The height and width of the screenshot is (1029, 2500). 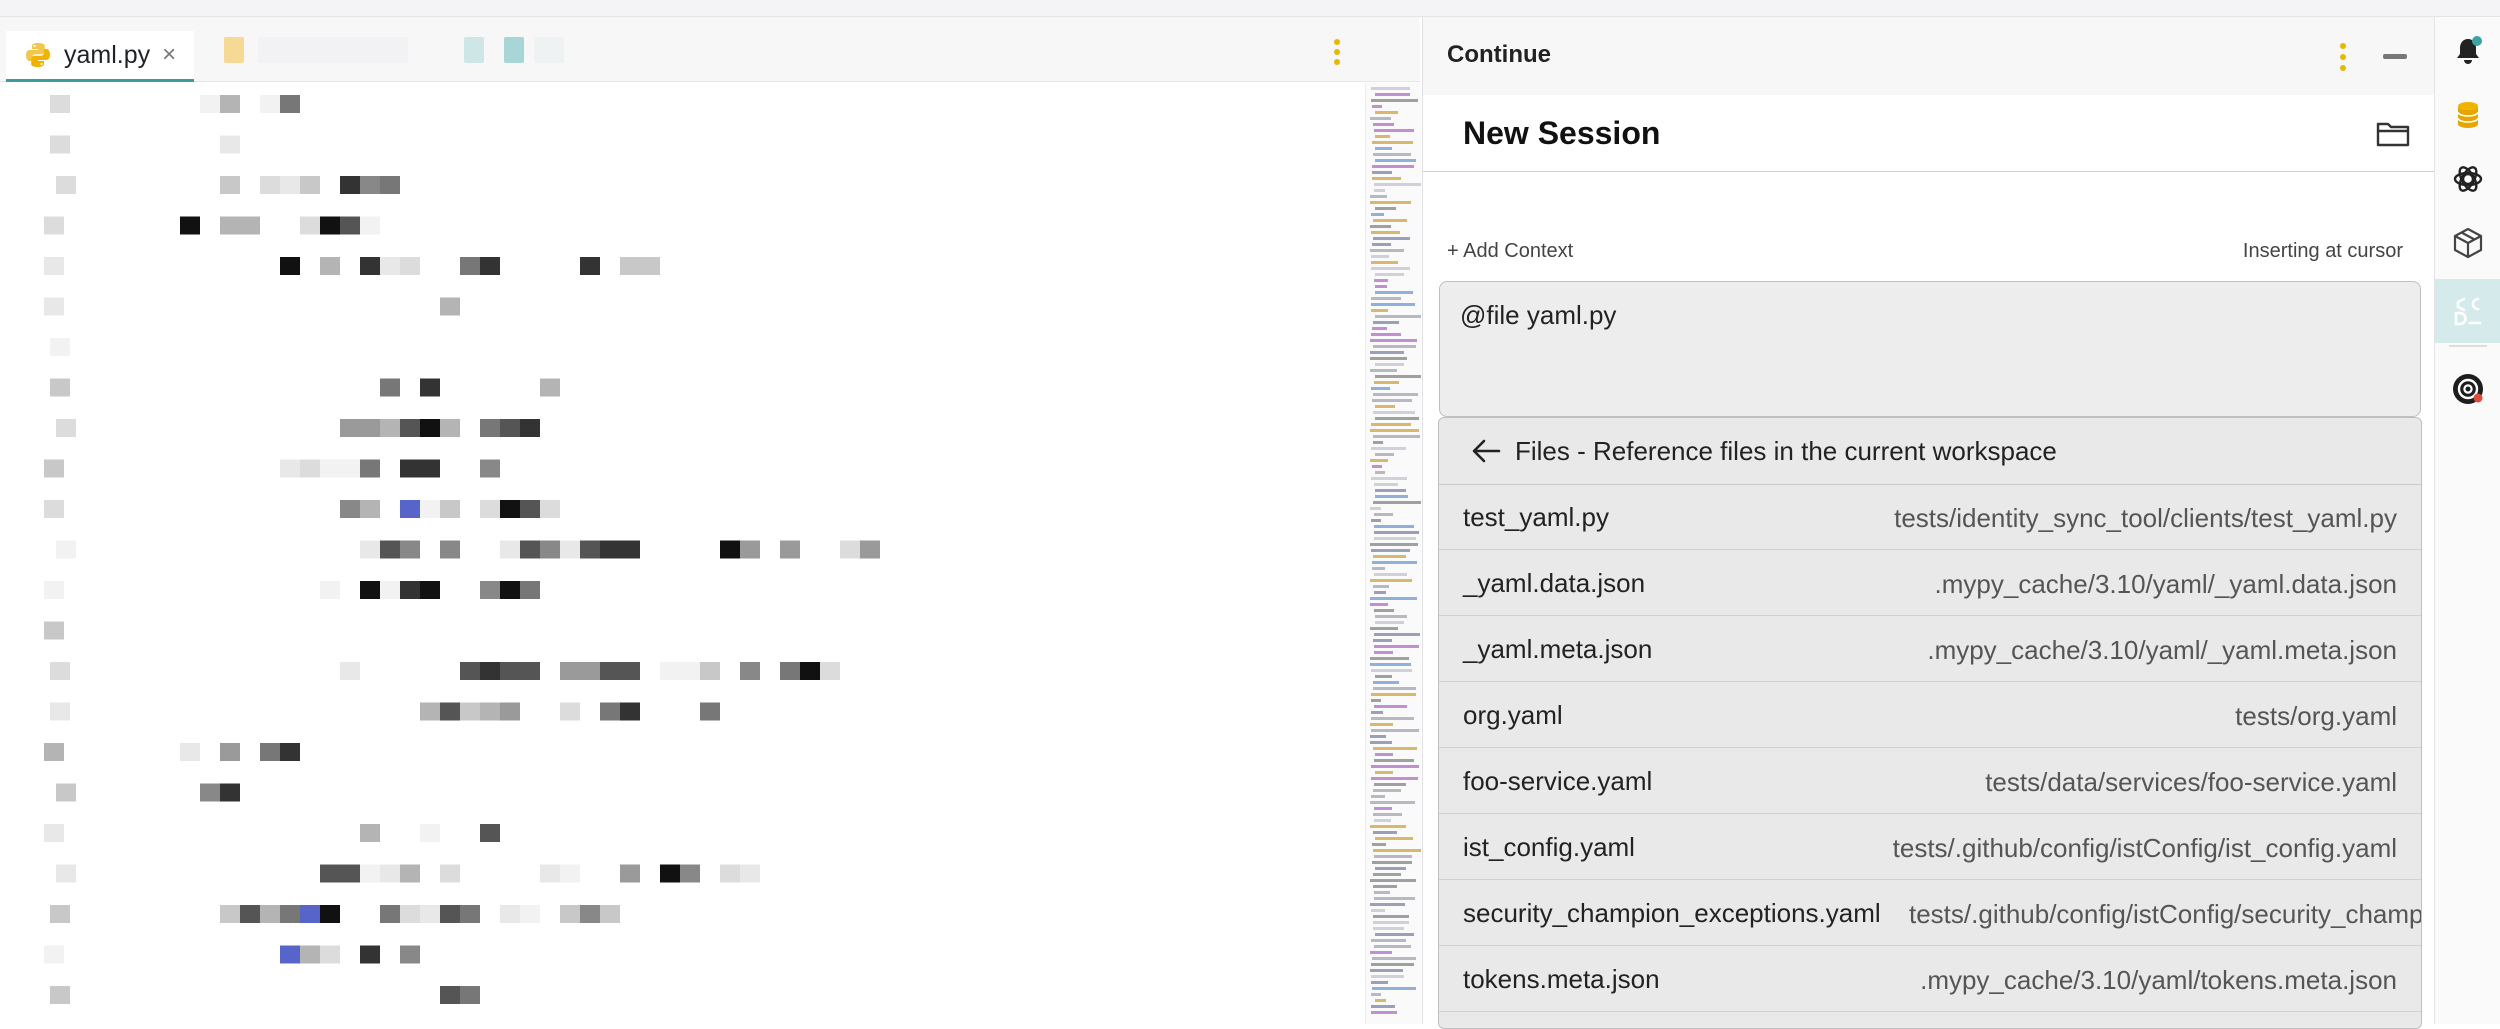 What do you see at coordinates (1393, 553) in the screenshot?
I see `minimap` at bounding box center [1393, 553].